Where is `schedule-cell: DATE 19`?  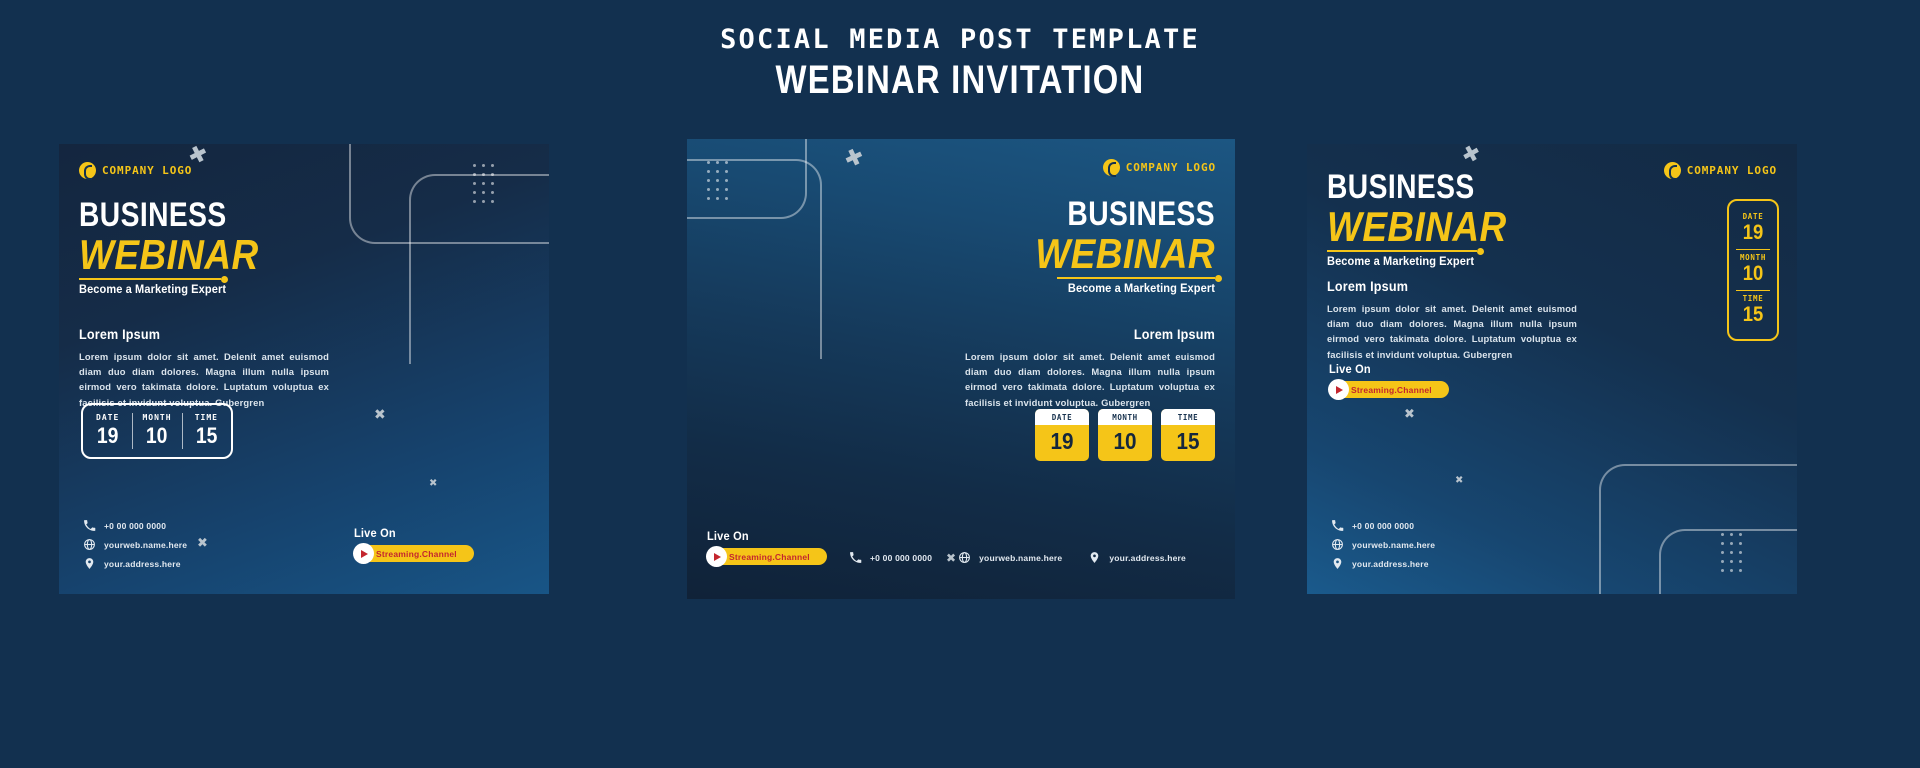
schedule-cell: DATE 19 is located at coordinates (107, 431).